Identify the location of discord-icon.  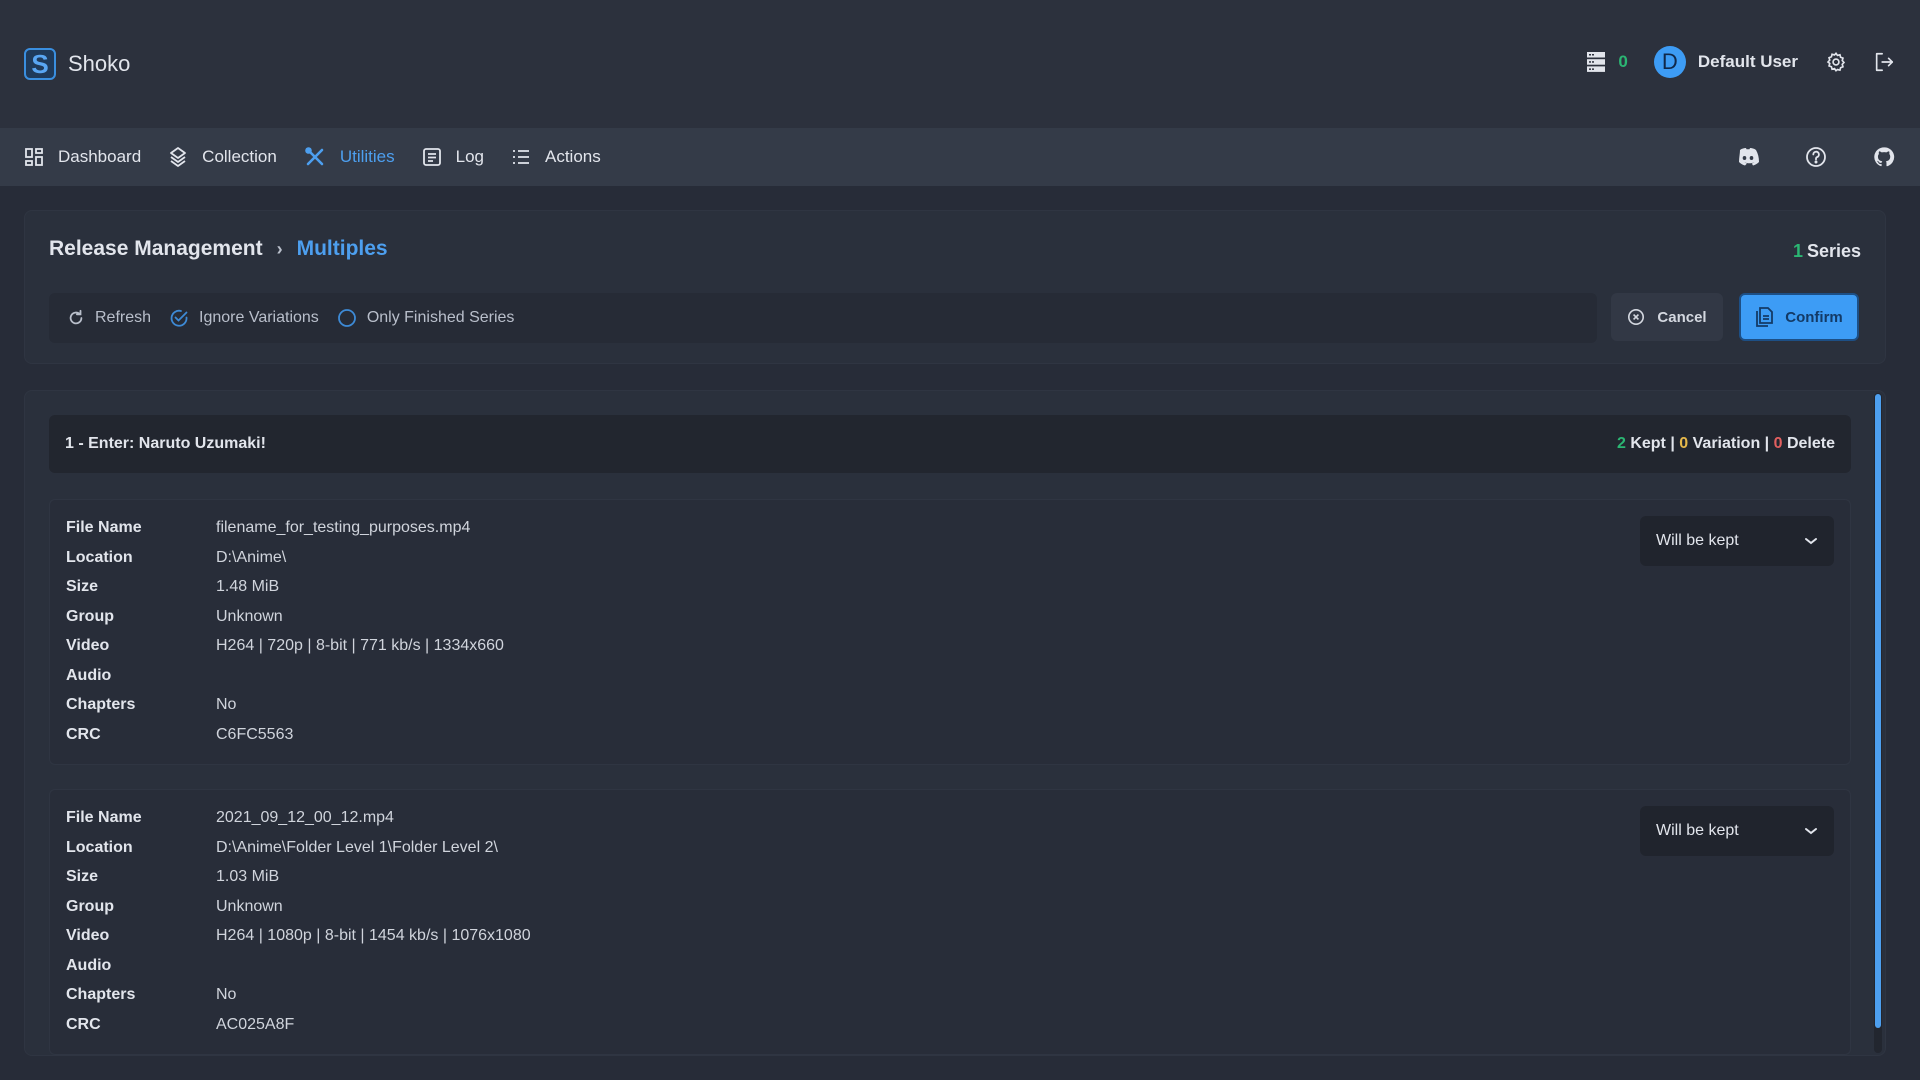
(1748, 157).